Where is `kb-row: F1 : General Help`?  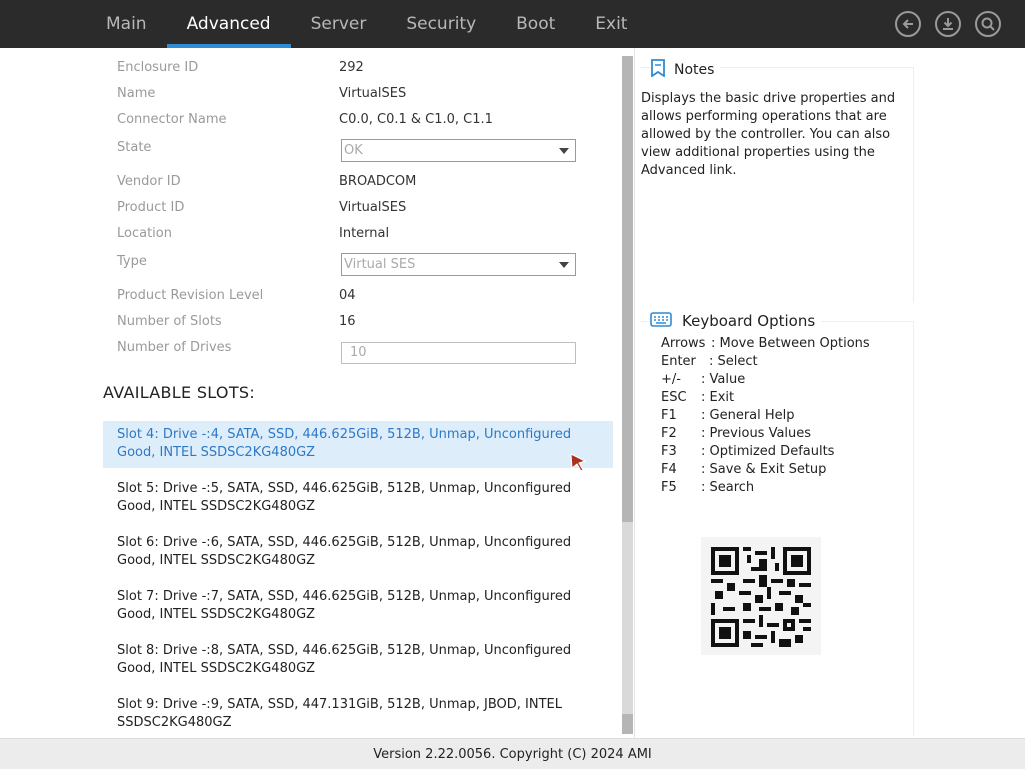
kb-row: F1 : General Help is located at coordinates (765, 416).